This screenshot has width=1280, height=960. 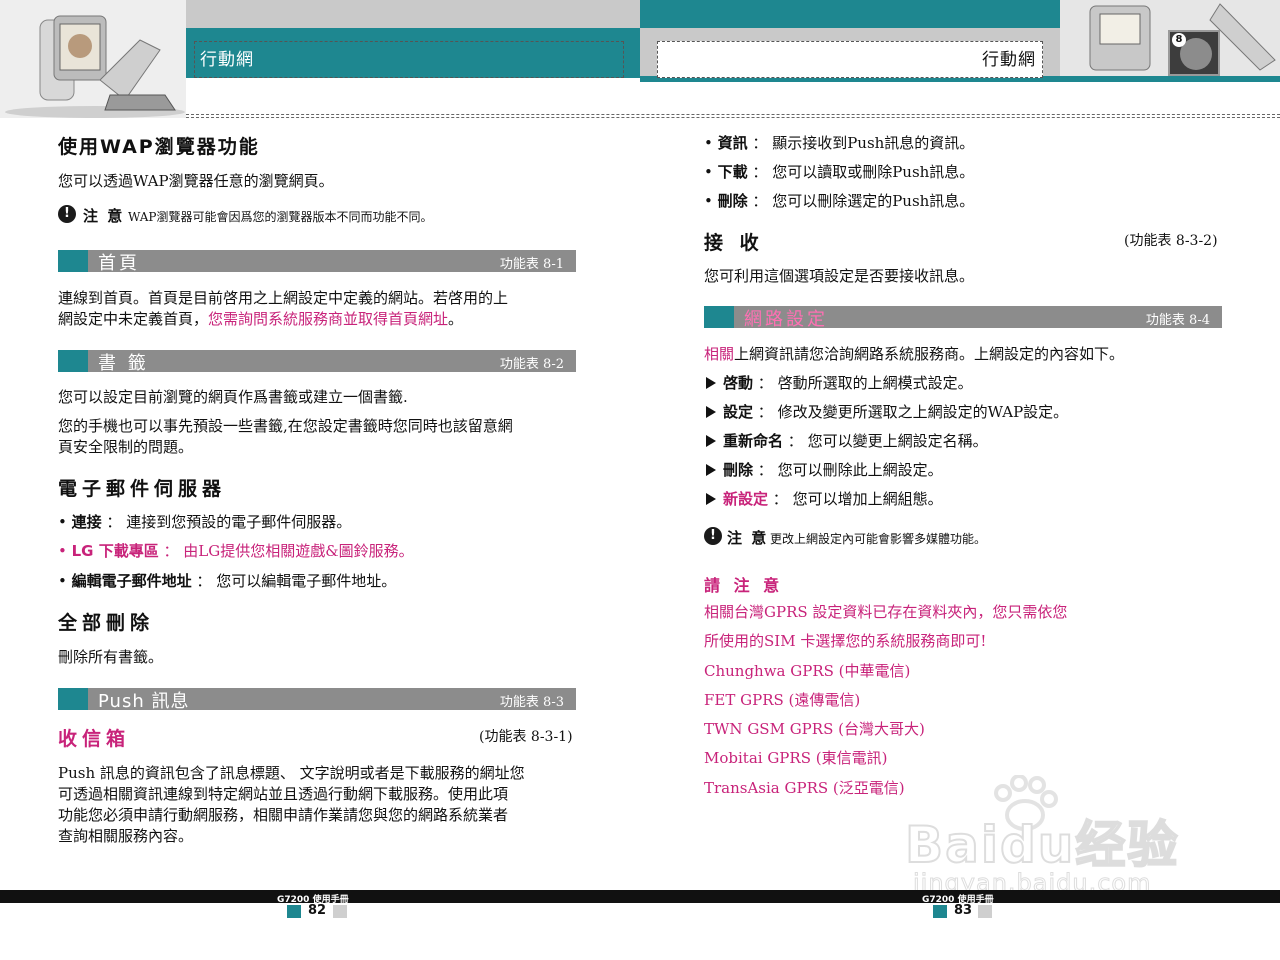 I want to click on network-item-rename: 重新命名 ： 您可以變更上網設定名稱。, so click(x=855, y=441).